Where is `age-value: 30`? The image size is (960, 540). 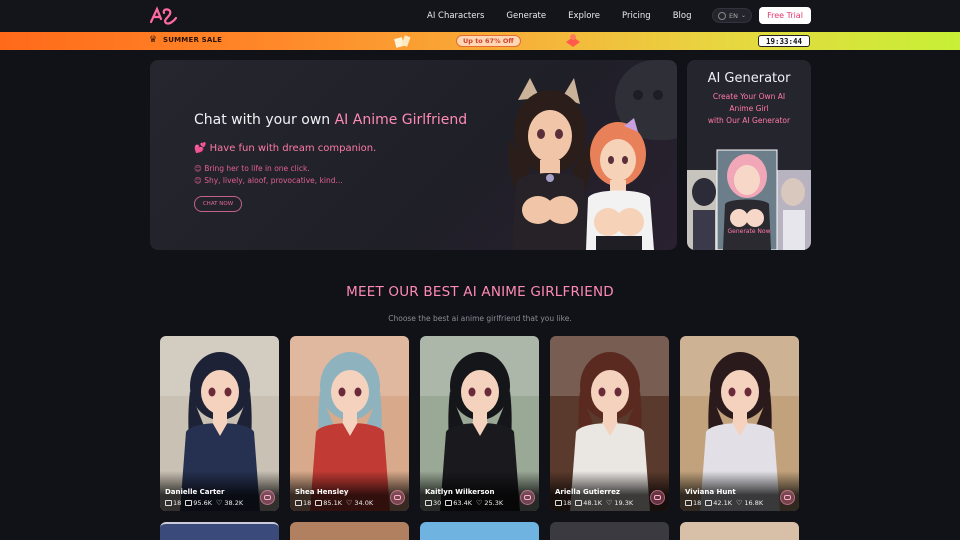 age-value: 30 is located at coordinates (437, 503).